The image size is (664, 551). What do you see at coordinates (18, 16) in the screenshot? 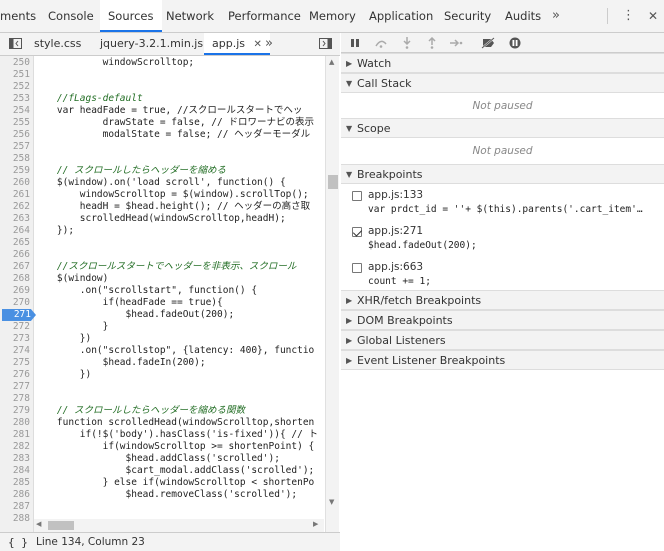
I see `tab-elements: ments` at bounding box center [18, 16].